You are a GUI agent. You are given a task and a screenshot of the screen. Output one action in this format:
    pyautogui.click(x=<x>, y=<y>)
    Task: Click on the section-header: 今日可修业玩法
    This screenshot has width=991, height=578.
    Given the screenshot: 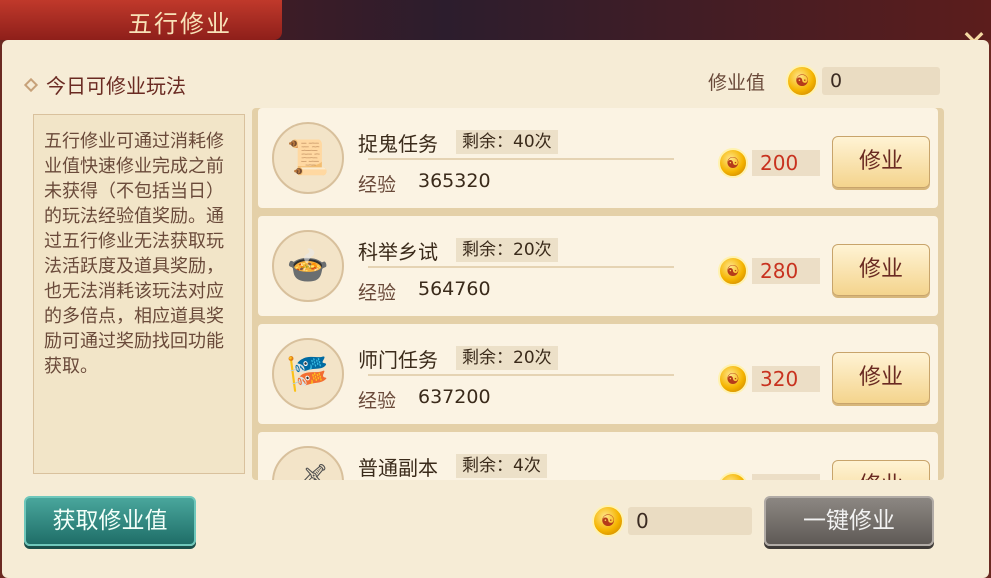 What is the action you would take?
    pyautogui.click(x=104, y=84)
    